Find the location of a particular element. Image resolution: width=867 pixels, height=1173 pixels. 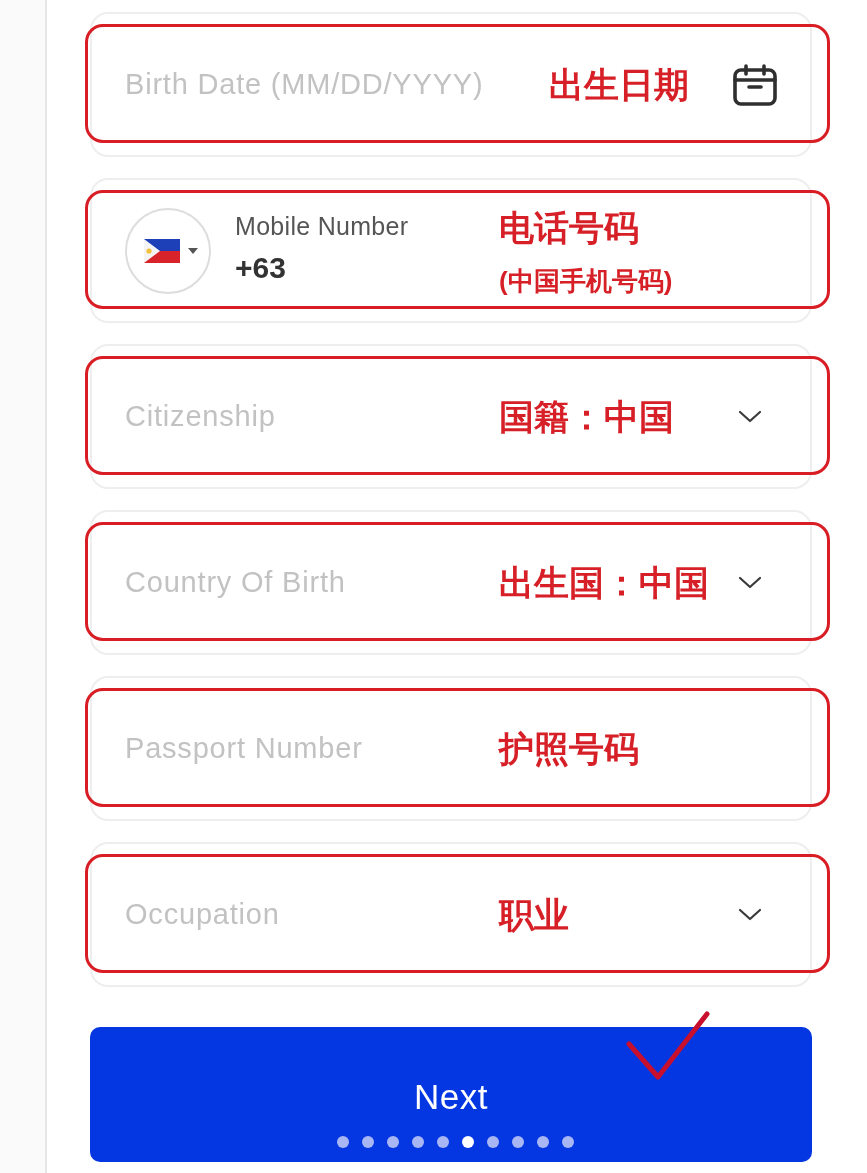

annotation-text: 出生国：中国 is located at coordinates (604, 582).